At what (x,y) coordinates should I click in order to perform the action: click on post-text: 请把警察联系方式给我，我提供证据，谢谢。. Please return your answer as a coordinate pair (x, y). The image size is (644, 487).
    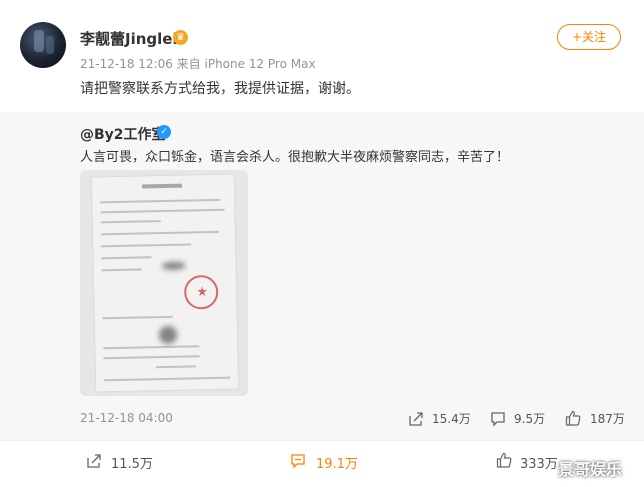
    Looking at the image, I should click on (220, 89).